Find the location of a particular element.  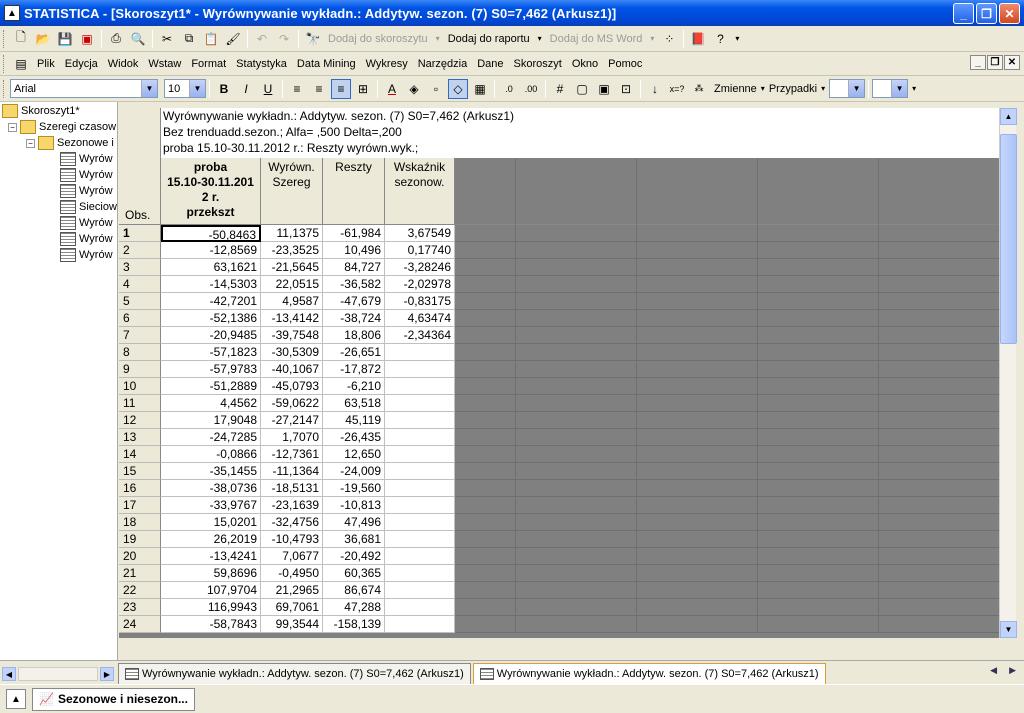

row-header: 19 is located at coordinates (140, 539).